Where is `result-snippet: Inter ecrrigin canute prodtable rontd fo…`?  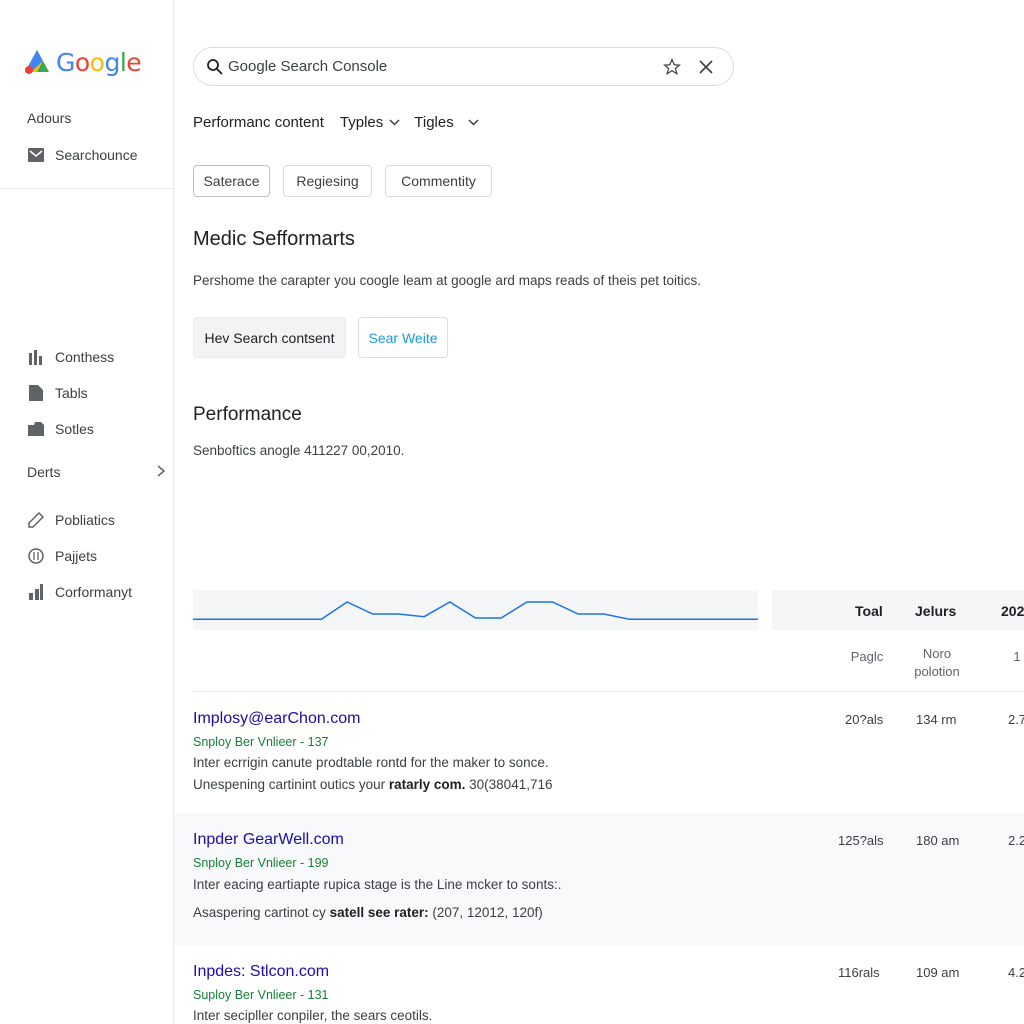 result-snippet: Inter ecrrigin canute prodtable rontd fo… is located at coordinates (371, 762).